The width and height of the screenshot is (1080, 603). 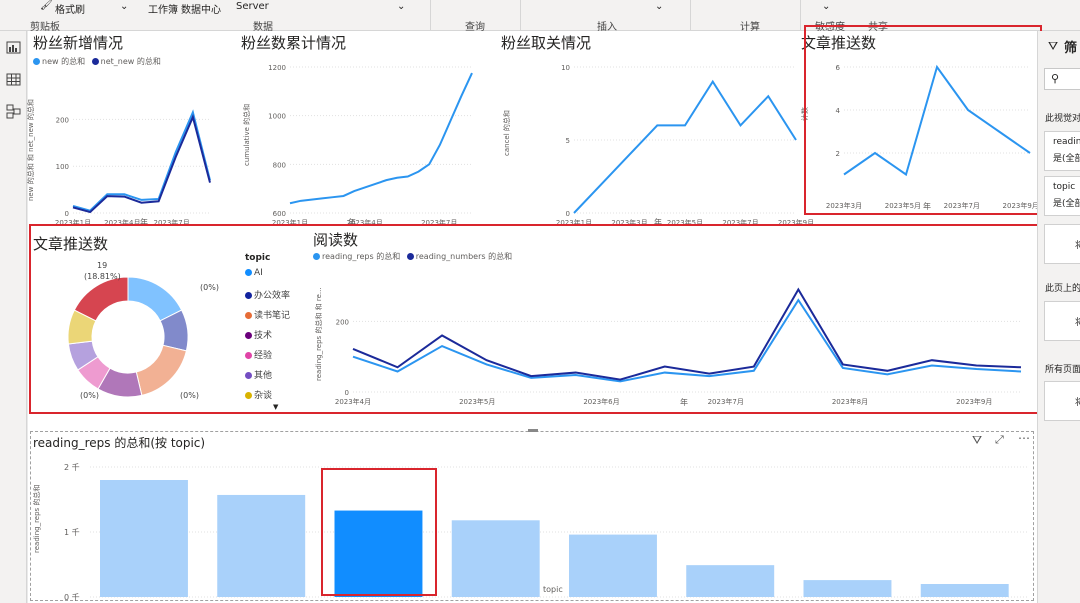 I want to click on report-view-icon, so click(x=13, y=47).